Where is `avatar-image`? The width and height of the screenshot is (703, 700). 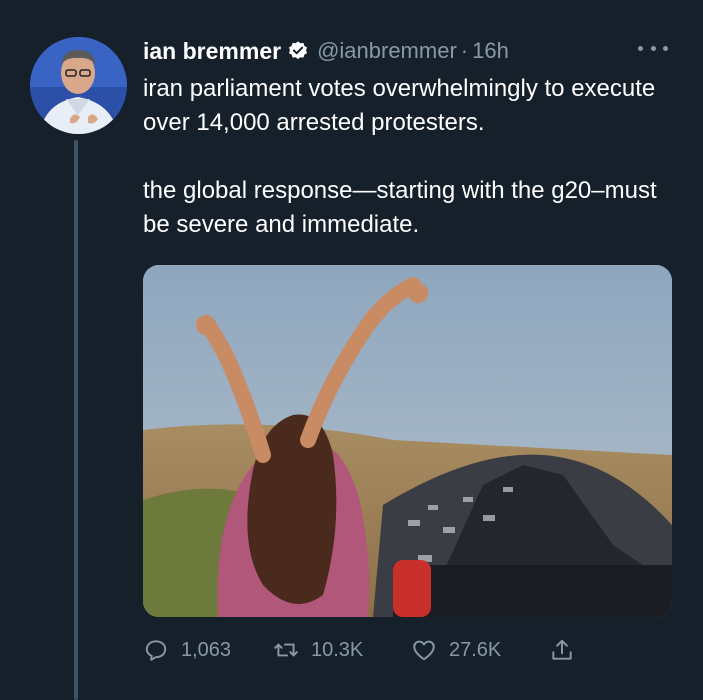 avatar-image is located at coordinates (78, 85).